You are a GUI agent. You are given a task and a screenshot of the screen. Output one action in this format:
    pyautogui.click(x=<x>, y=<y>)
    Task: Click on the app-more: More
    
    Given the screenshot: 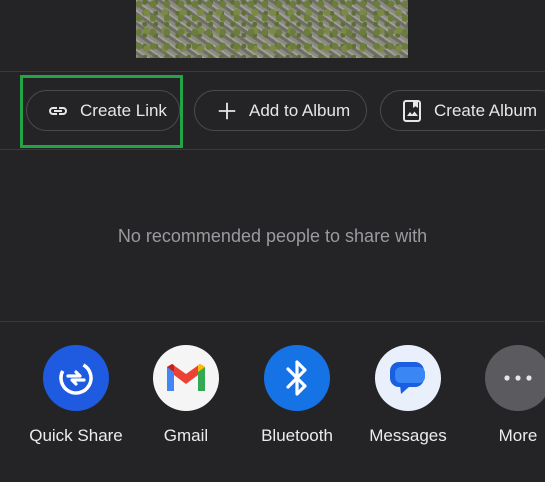 What is the action you would take?
    pyautogui.click(x=504, y=395)
    